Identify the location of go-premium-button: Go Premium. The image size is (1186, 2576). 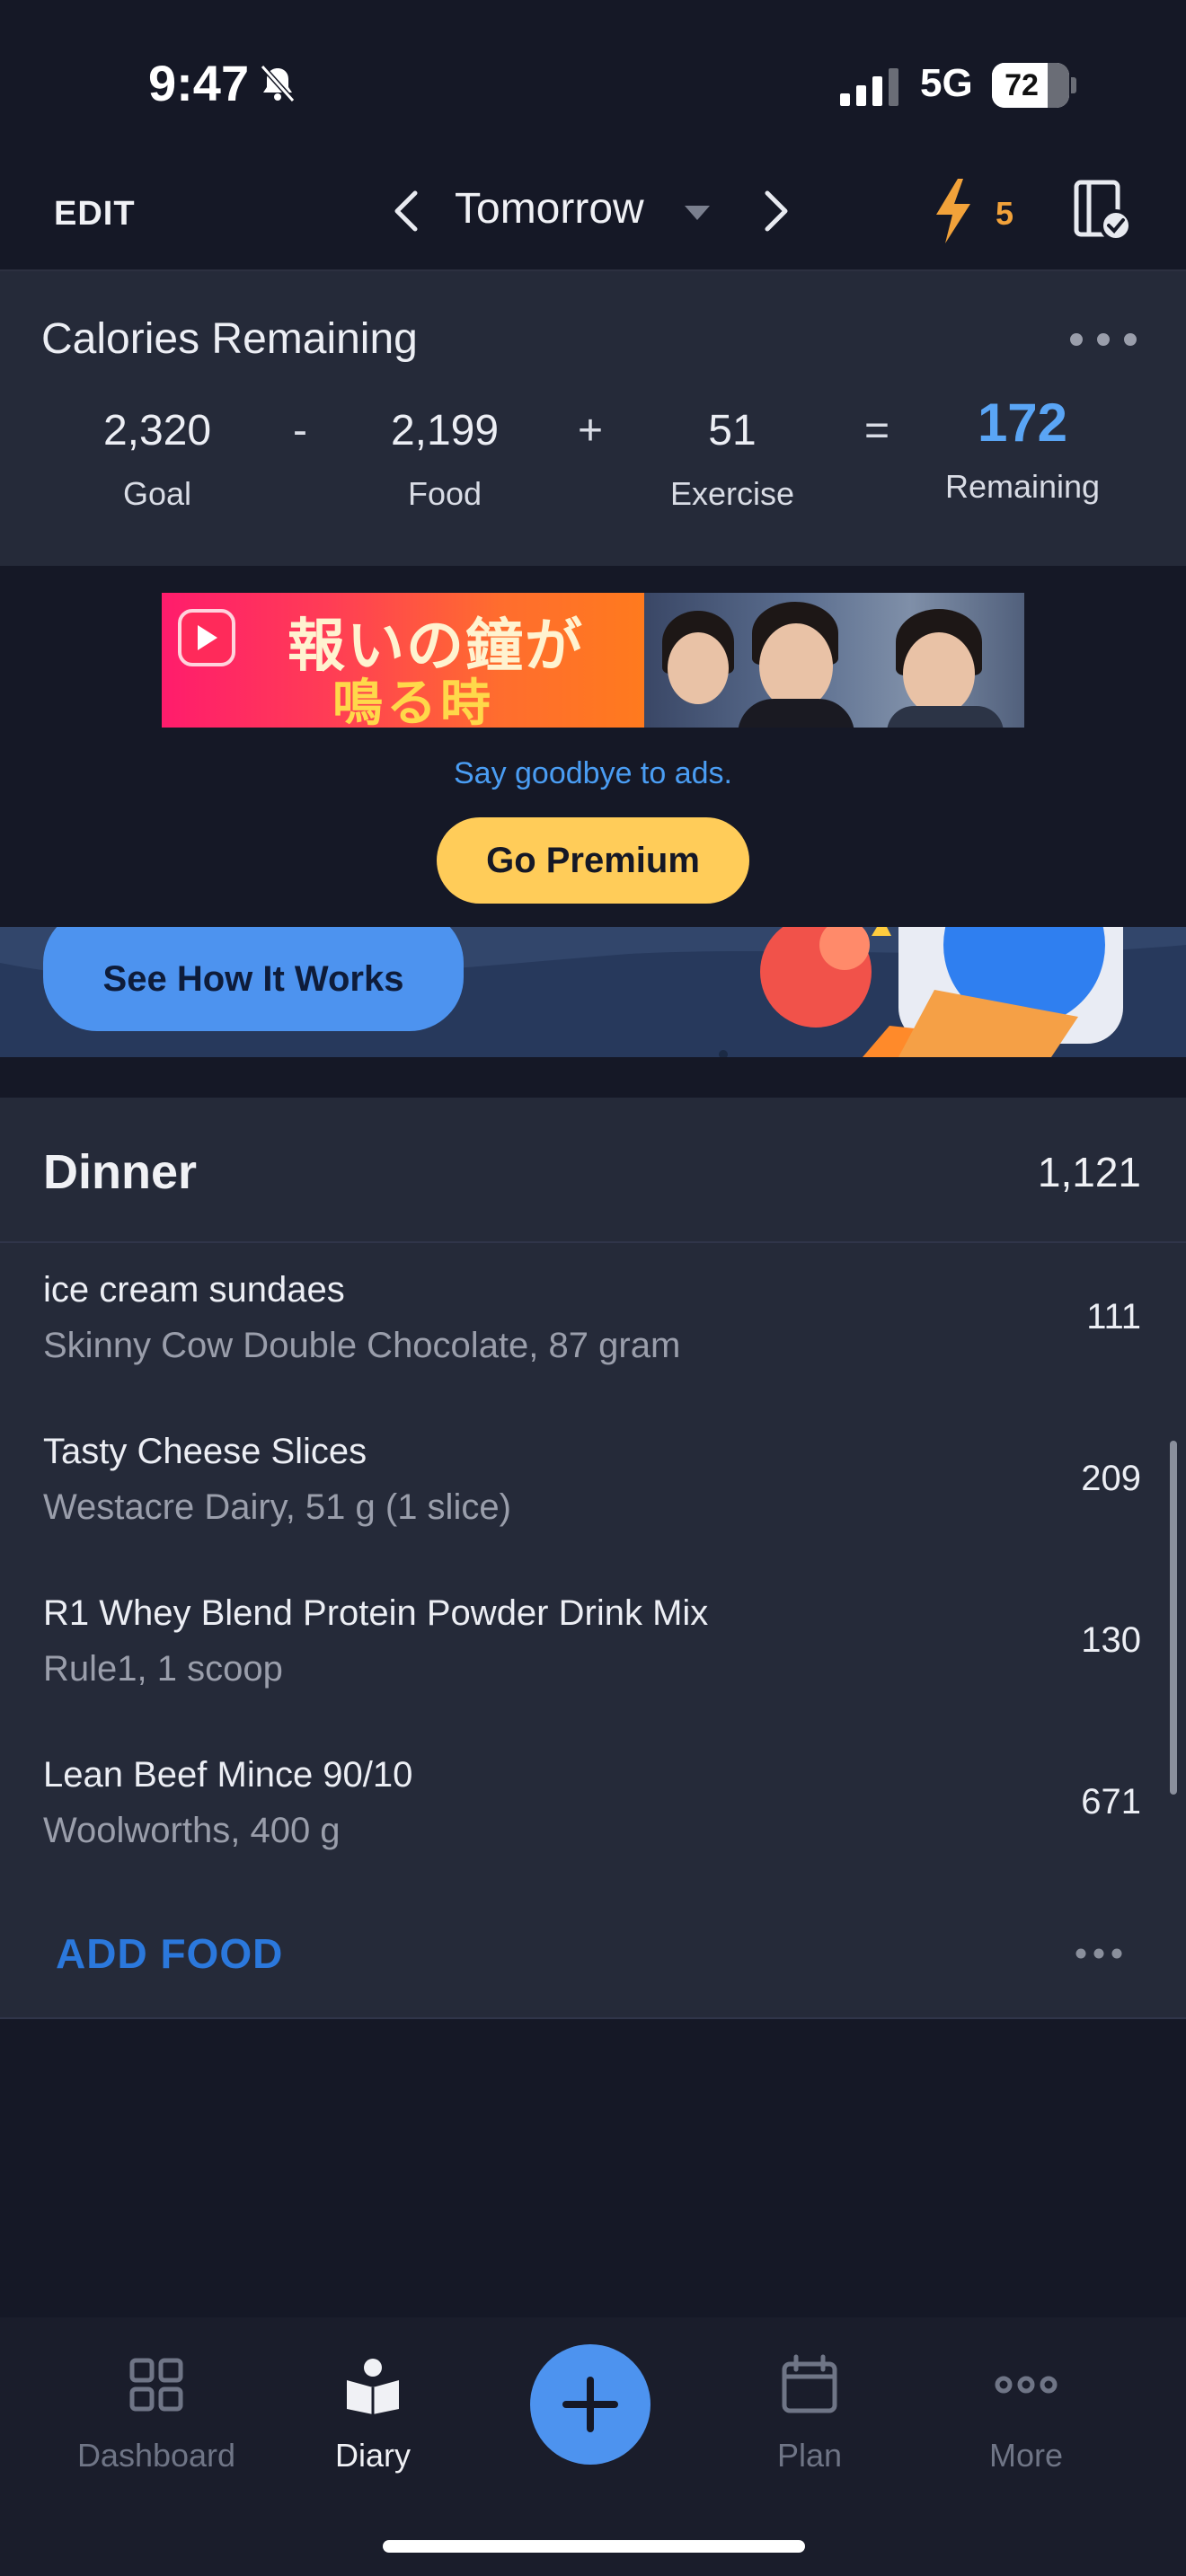
(593, 860).